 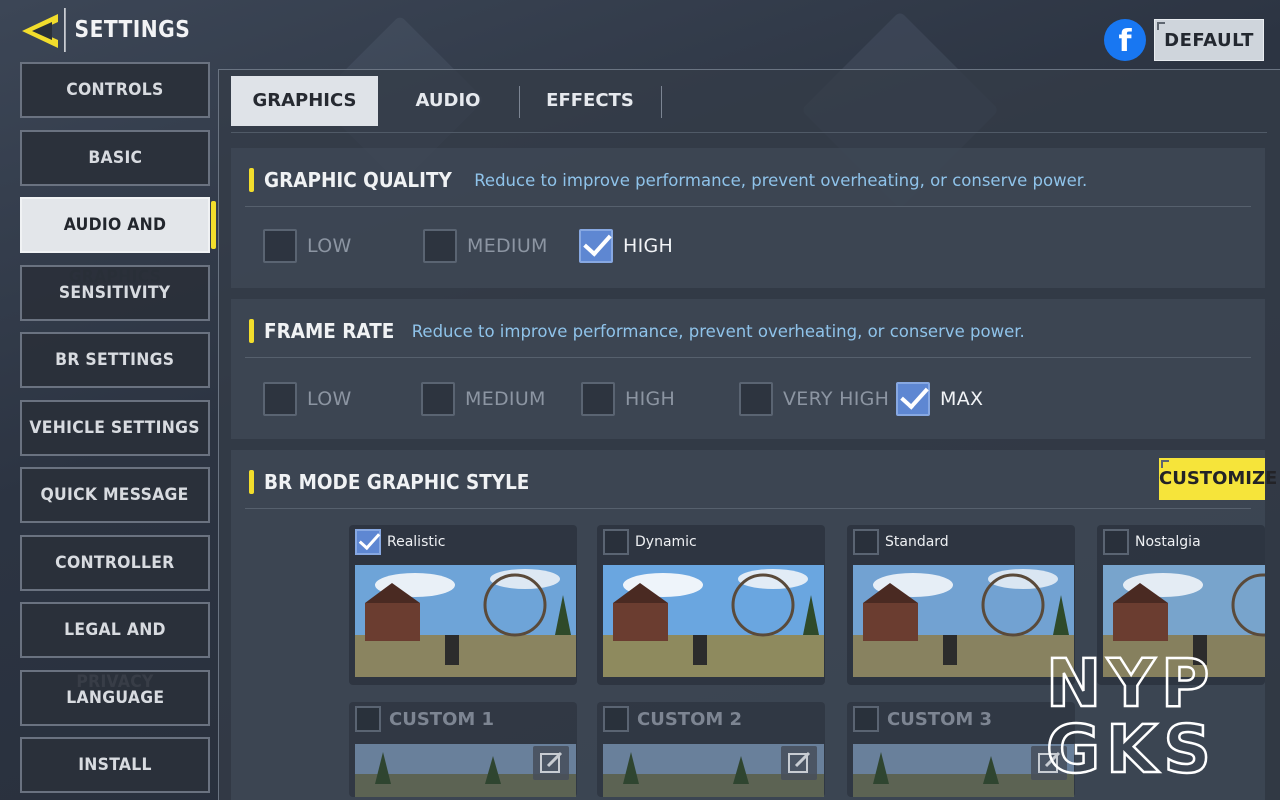 I want to click on style-name: Standard, so click(x=917, y=542).